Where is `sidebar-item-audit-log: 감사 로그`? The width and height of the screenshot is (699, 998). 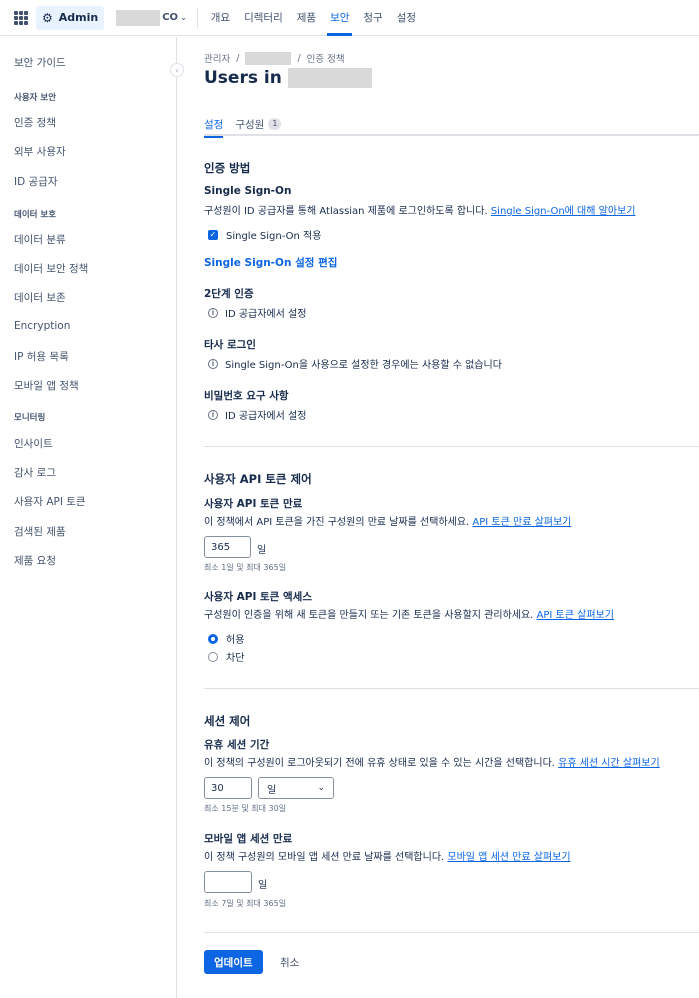 sidebar-item-audit-log: 감사 로그 is located at coordinates (35, 472).